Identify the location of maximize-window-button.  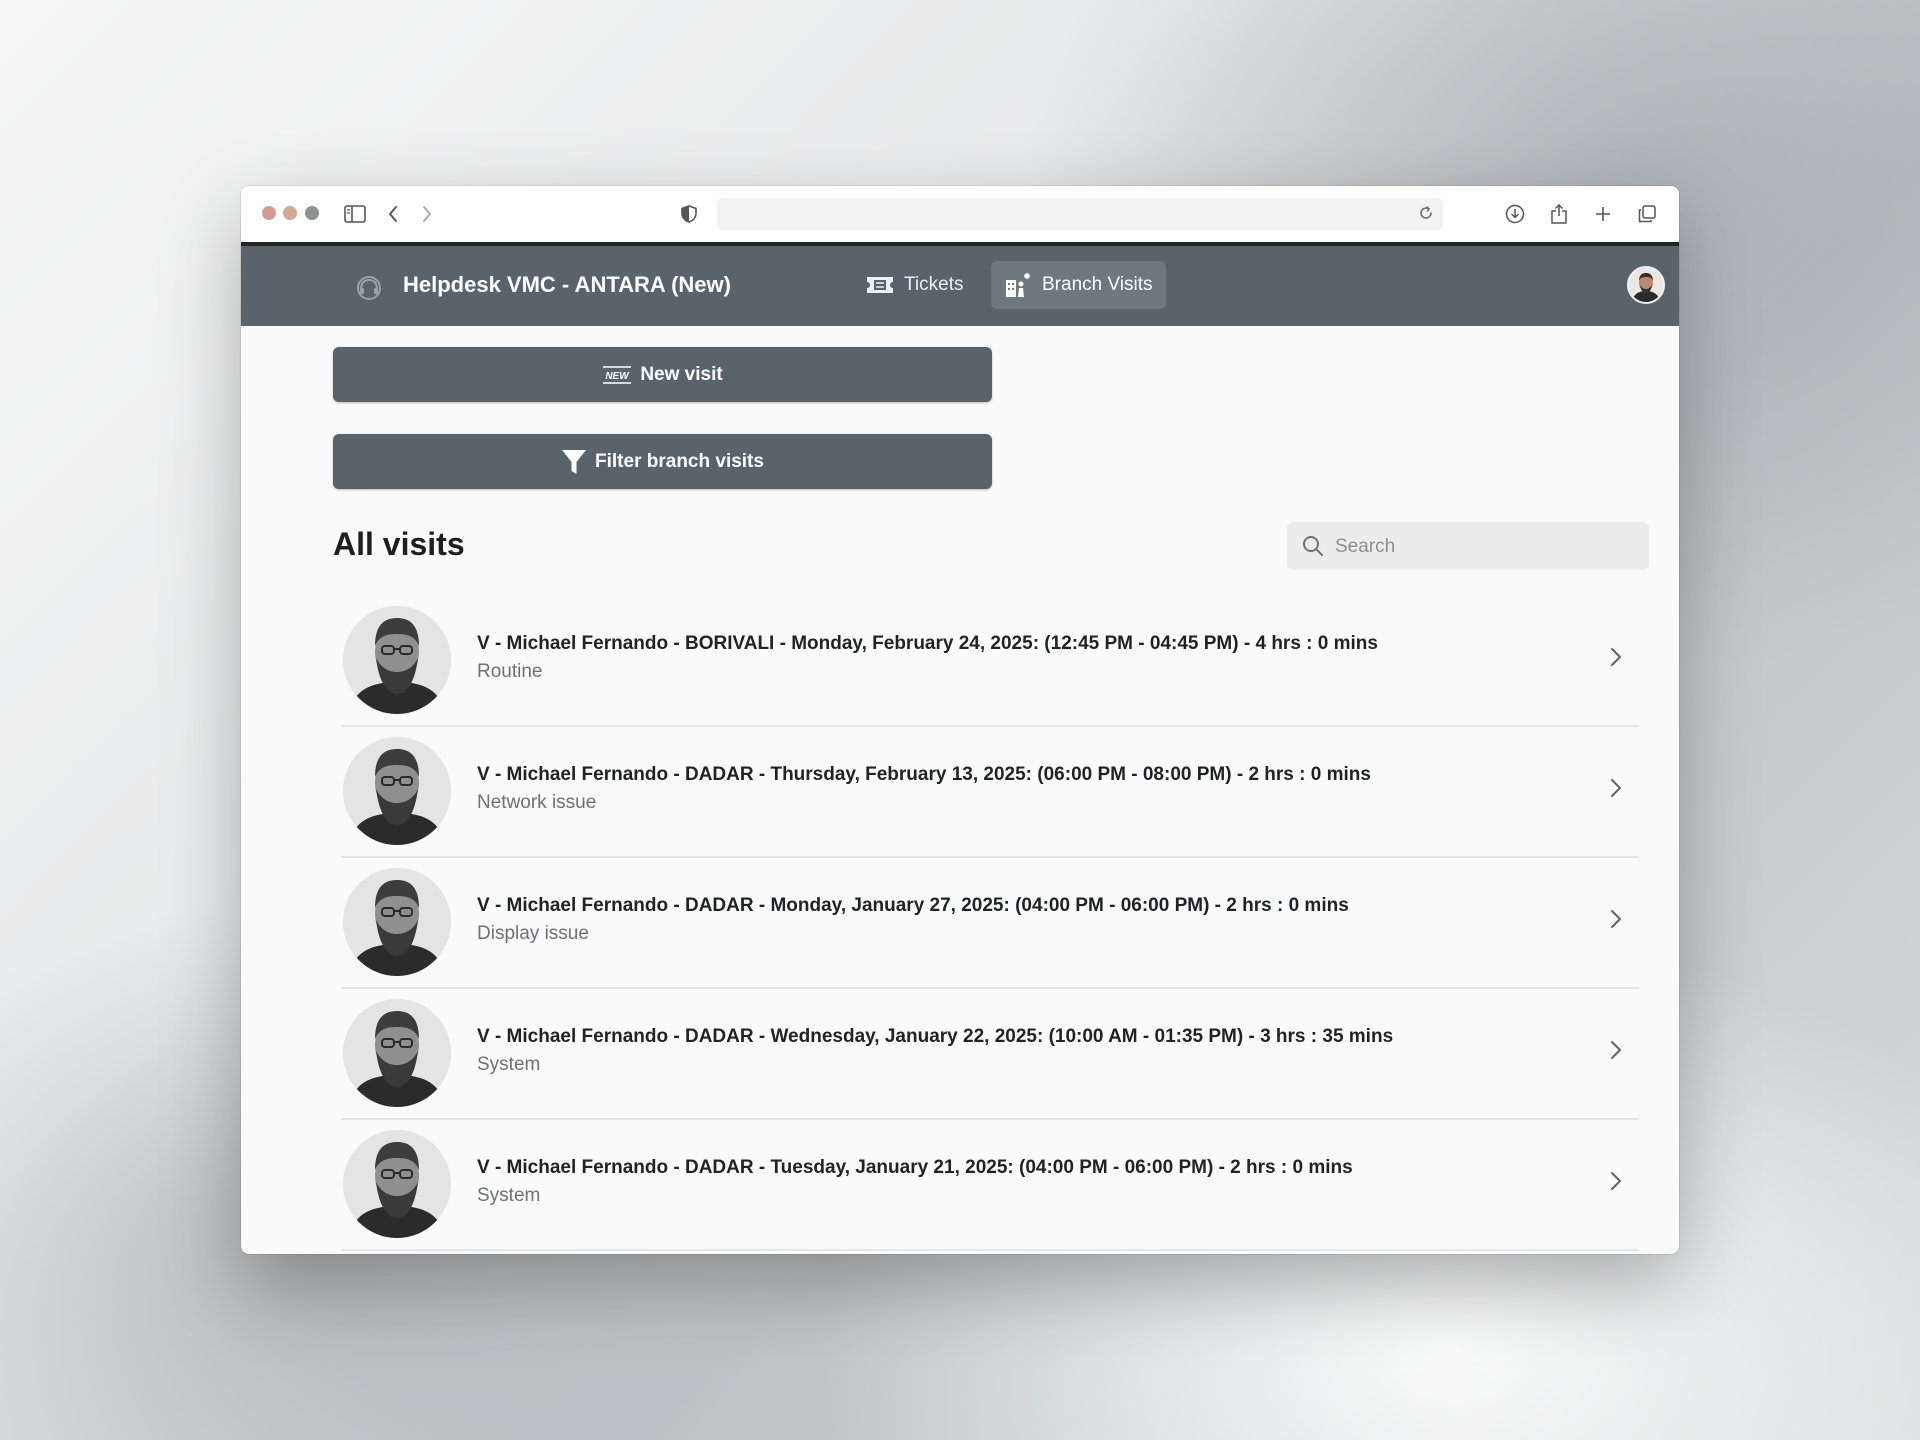
(312, 213).